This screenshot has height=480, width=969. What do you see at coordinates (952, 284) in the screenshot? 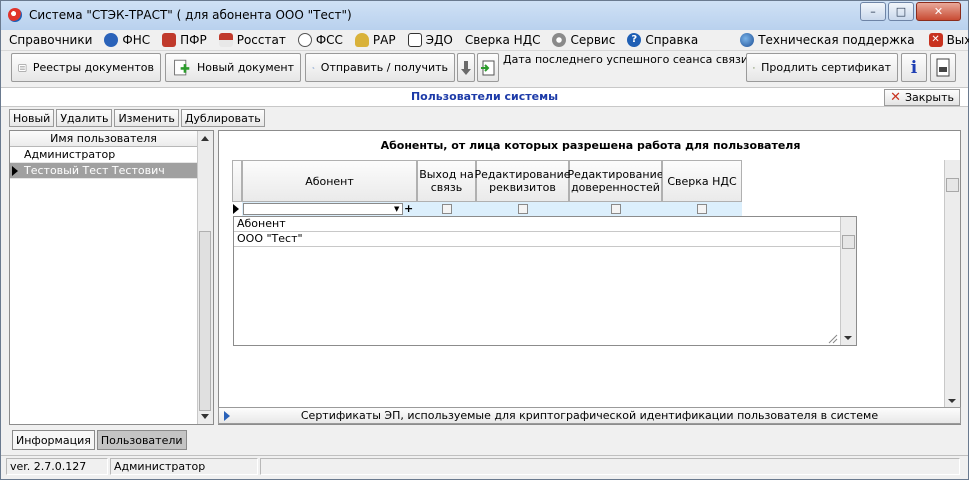
I see `subscribers-scrollbar` at bounding box center [952, 284].